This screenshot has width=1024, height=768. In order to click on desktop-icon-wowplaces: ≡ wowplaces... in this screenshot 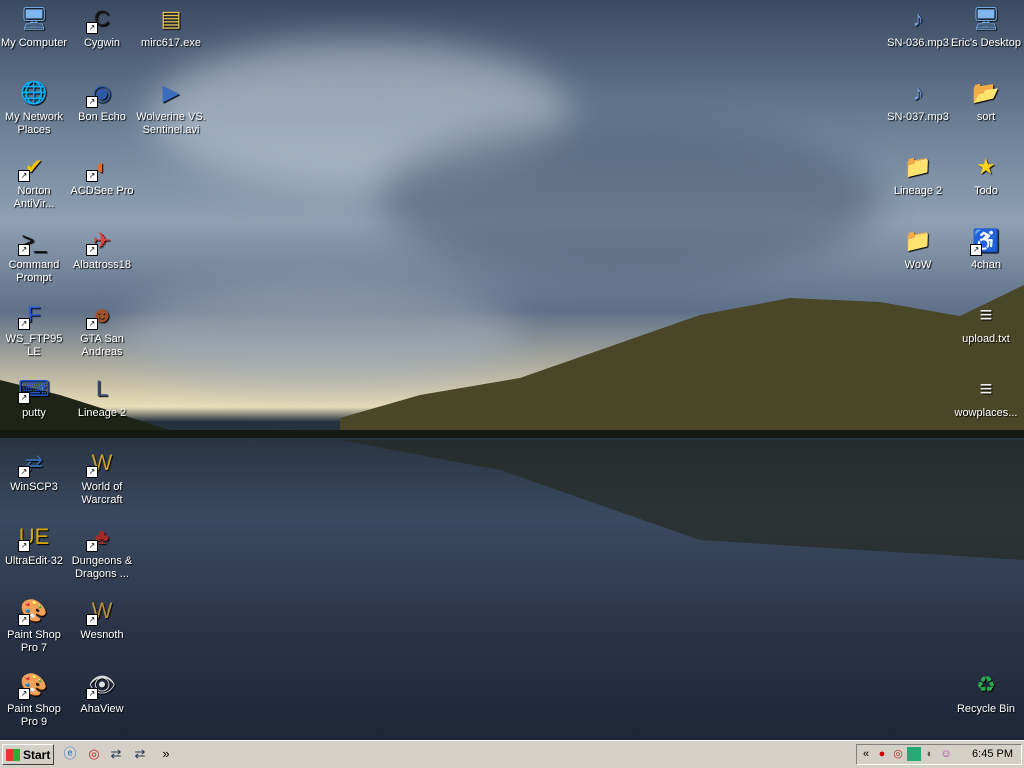, I will do `click(986, 396)`.